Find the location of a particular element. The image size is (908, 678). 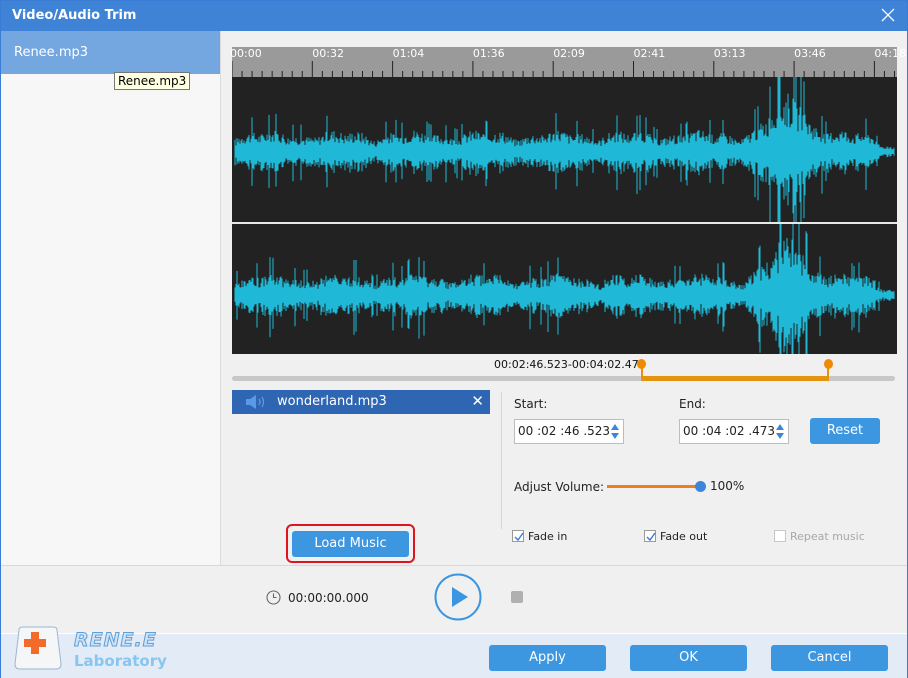

timeline-label: 00:00 is located at coordinates (246, 53).